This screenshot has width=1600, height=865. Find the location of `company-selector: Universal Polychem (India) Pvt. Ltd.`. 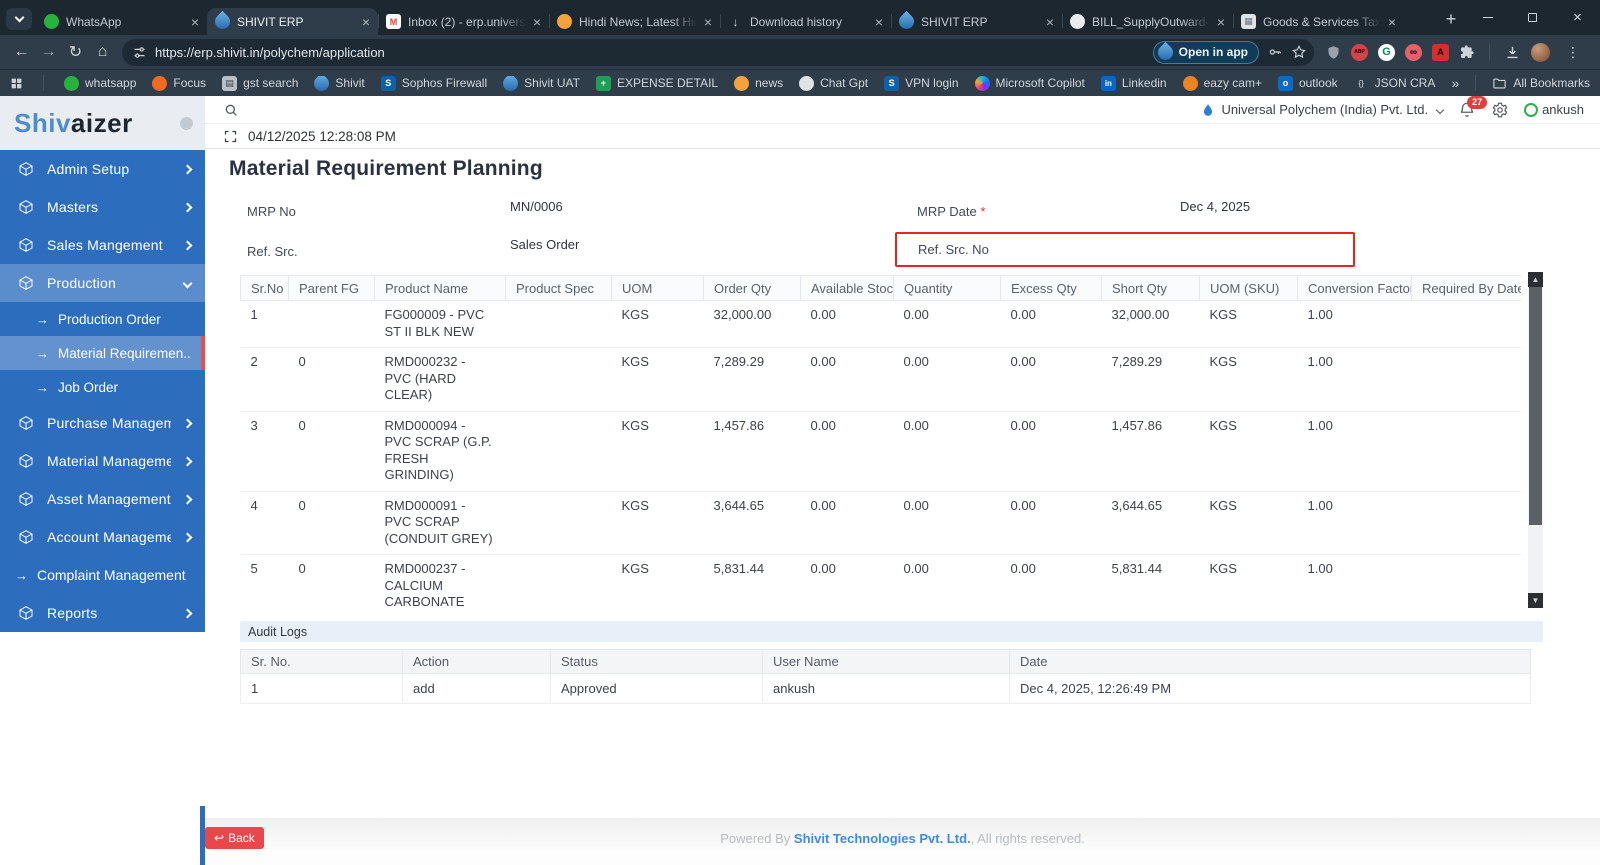

company-selector: Universal Polychem (India) Pvt. Ltd. is located at coordinates (1323, 109).